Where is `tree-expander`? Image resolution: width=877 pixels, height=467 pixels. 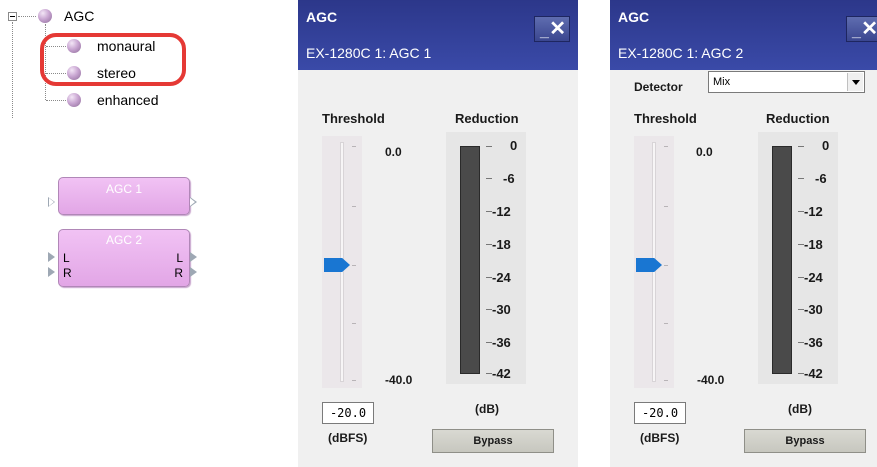 tree-expander is located at coordinates (12, 16).